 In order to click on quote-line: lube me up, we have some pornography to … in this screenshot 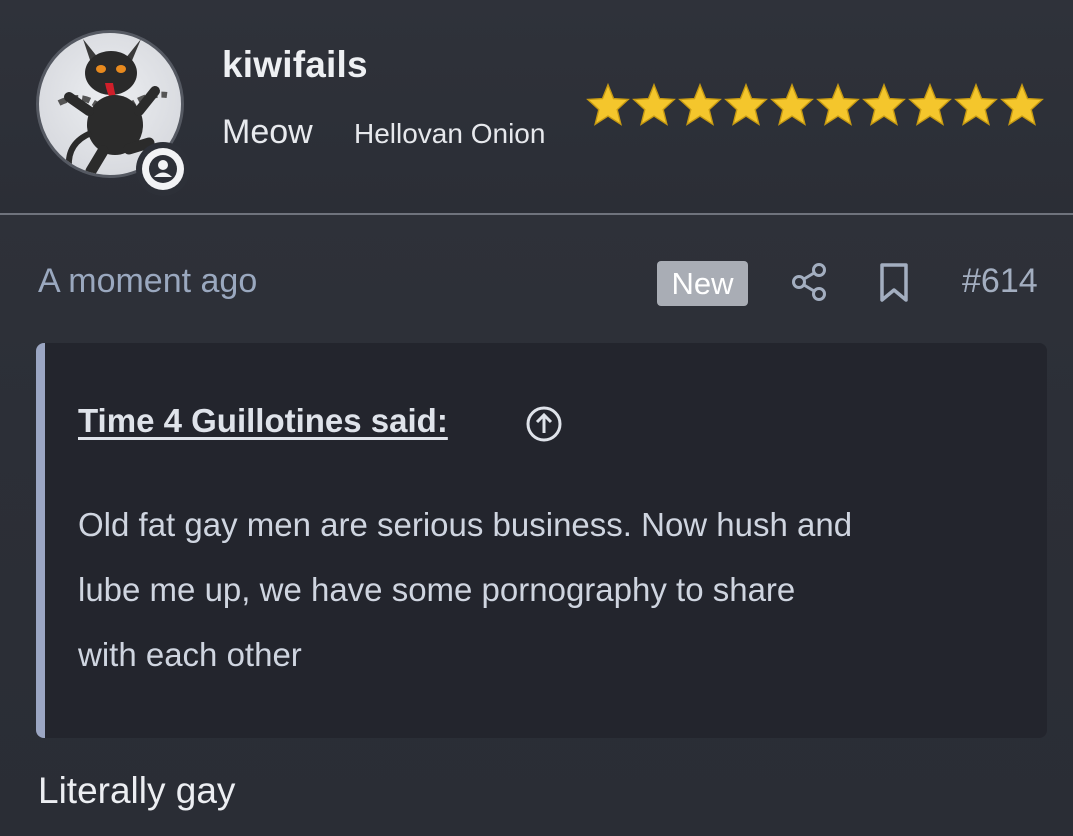, I will do `click(437, 589)`.